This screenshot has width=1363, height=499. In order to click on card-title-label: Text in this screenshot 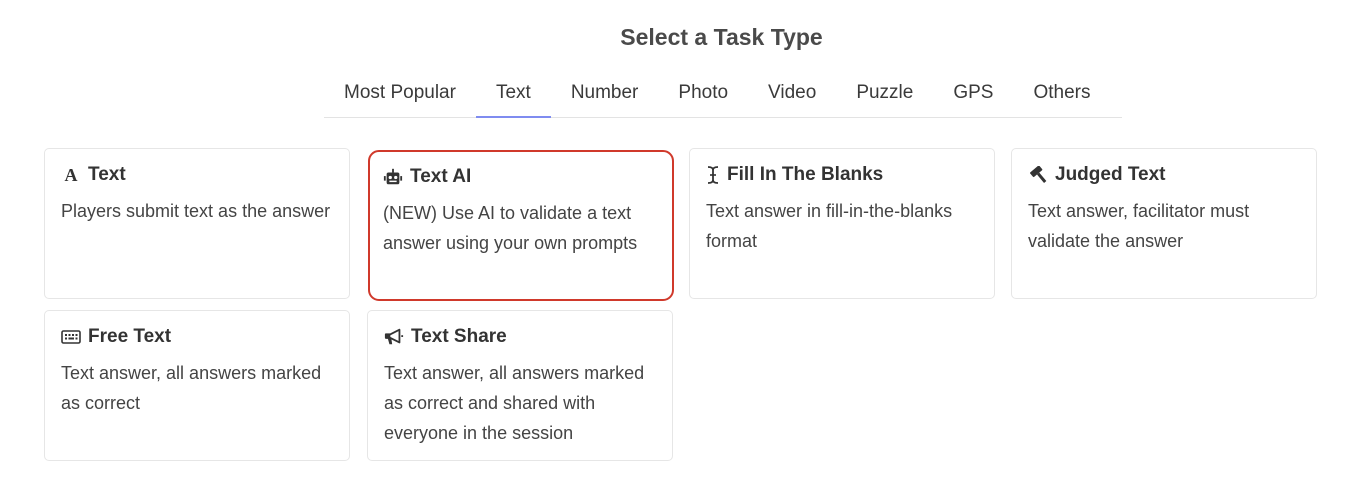, I will do `click(107, 174)`.